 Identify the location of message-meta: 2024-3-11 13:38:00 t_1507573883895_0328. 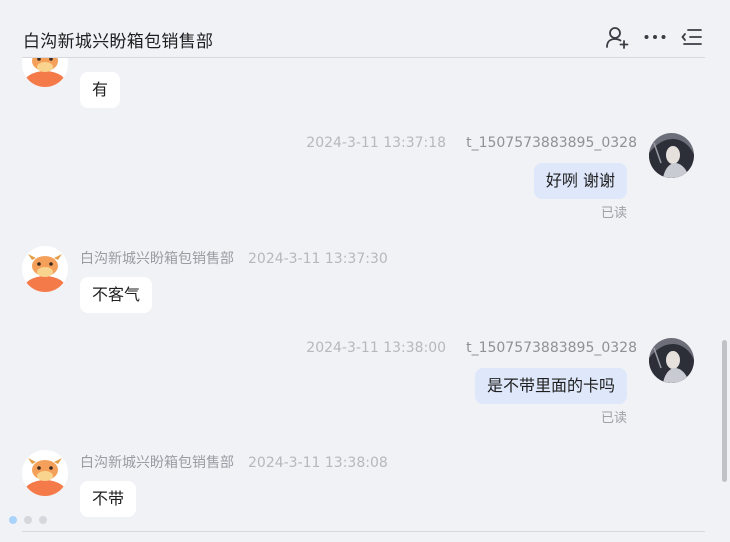
(471, 348).